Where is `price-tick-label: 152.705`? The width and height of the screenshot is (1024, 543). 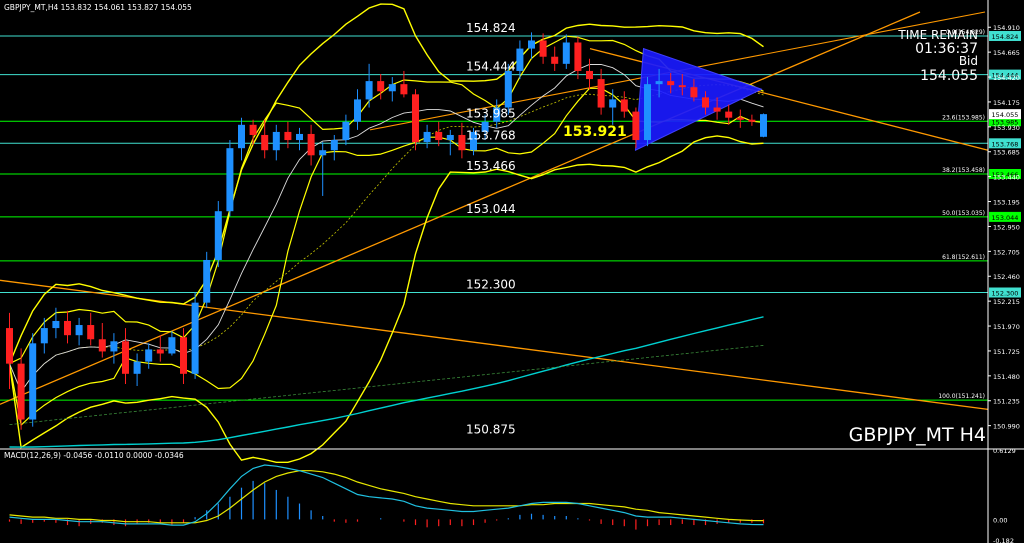 price-tick-label: 152.705 is located at coordinates (1006, 252).